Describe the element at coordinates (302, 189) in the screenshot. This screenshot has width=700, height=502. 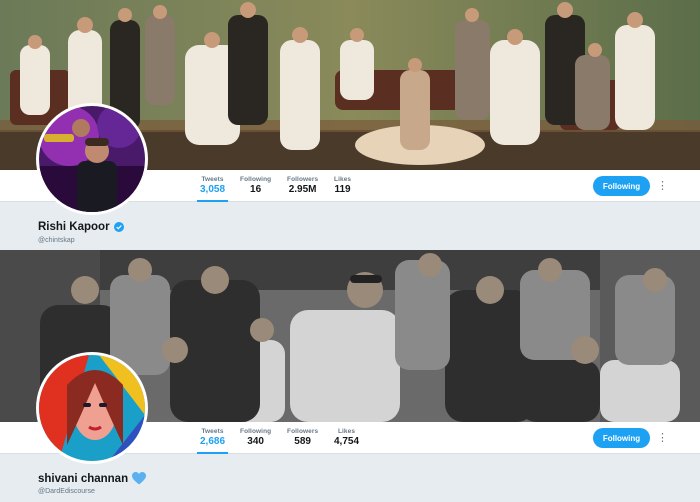
I see `stat-value: 2.95M` at that location.